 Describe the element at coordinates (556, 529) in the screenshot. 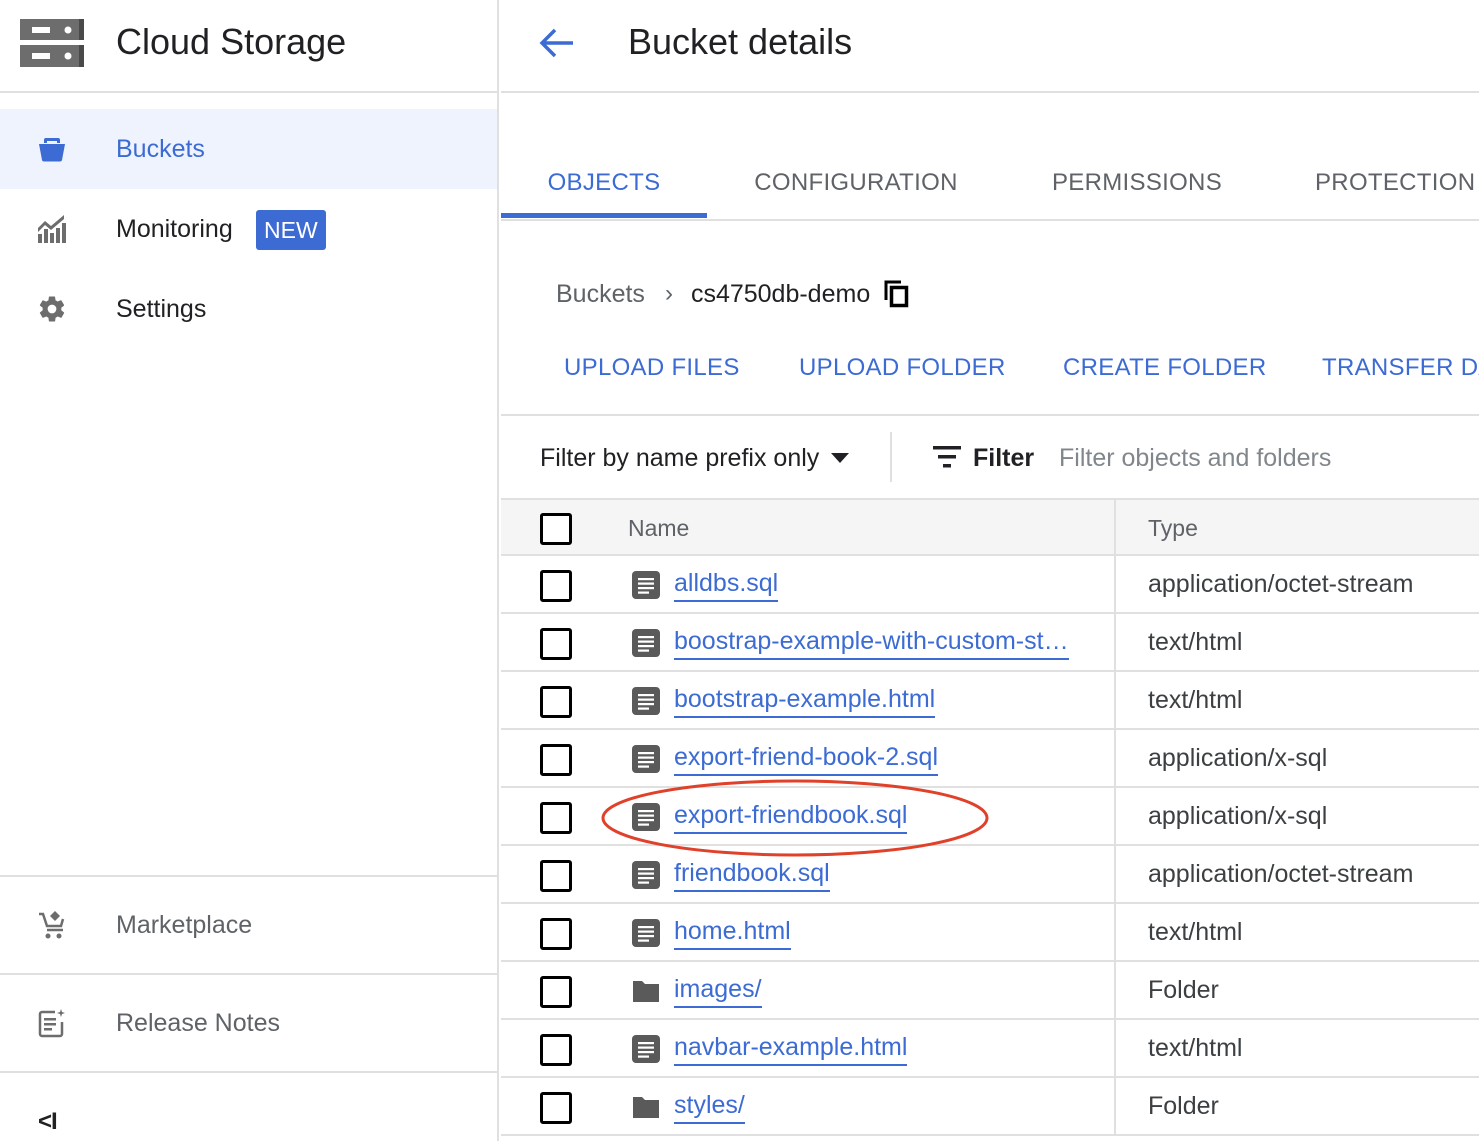

I see `select-all-checkbox` at that location.